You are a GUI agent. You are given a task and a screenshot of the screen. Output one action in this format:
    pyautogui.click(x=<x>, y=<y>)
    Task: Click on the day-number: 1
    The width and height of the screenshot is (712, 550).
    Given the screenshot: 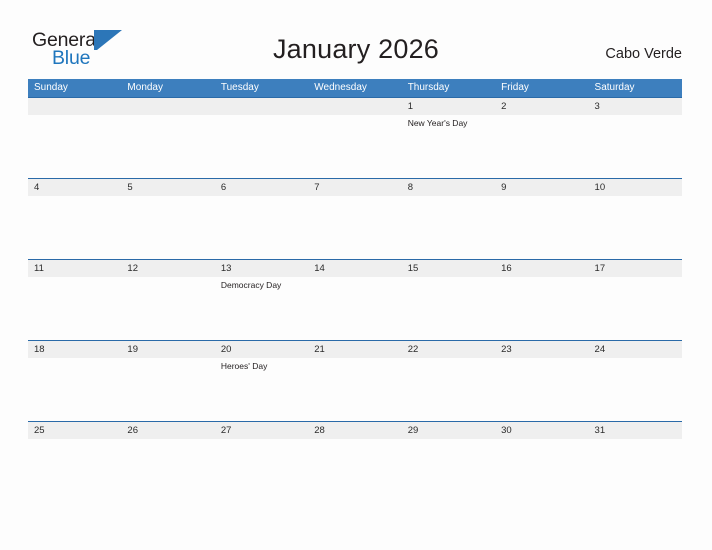 What is the action you would take?
    pyautogui.click(x=448, y=106)
    